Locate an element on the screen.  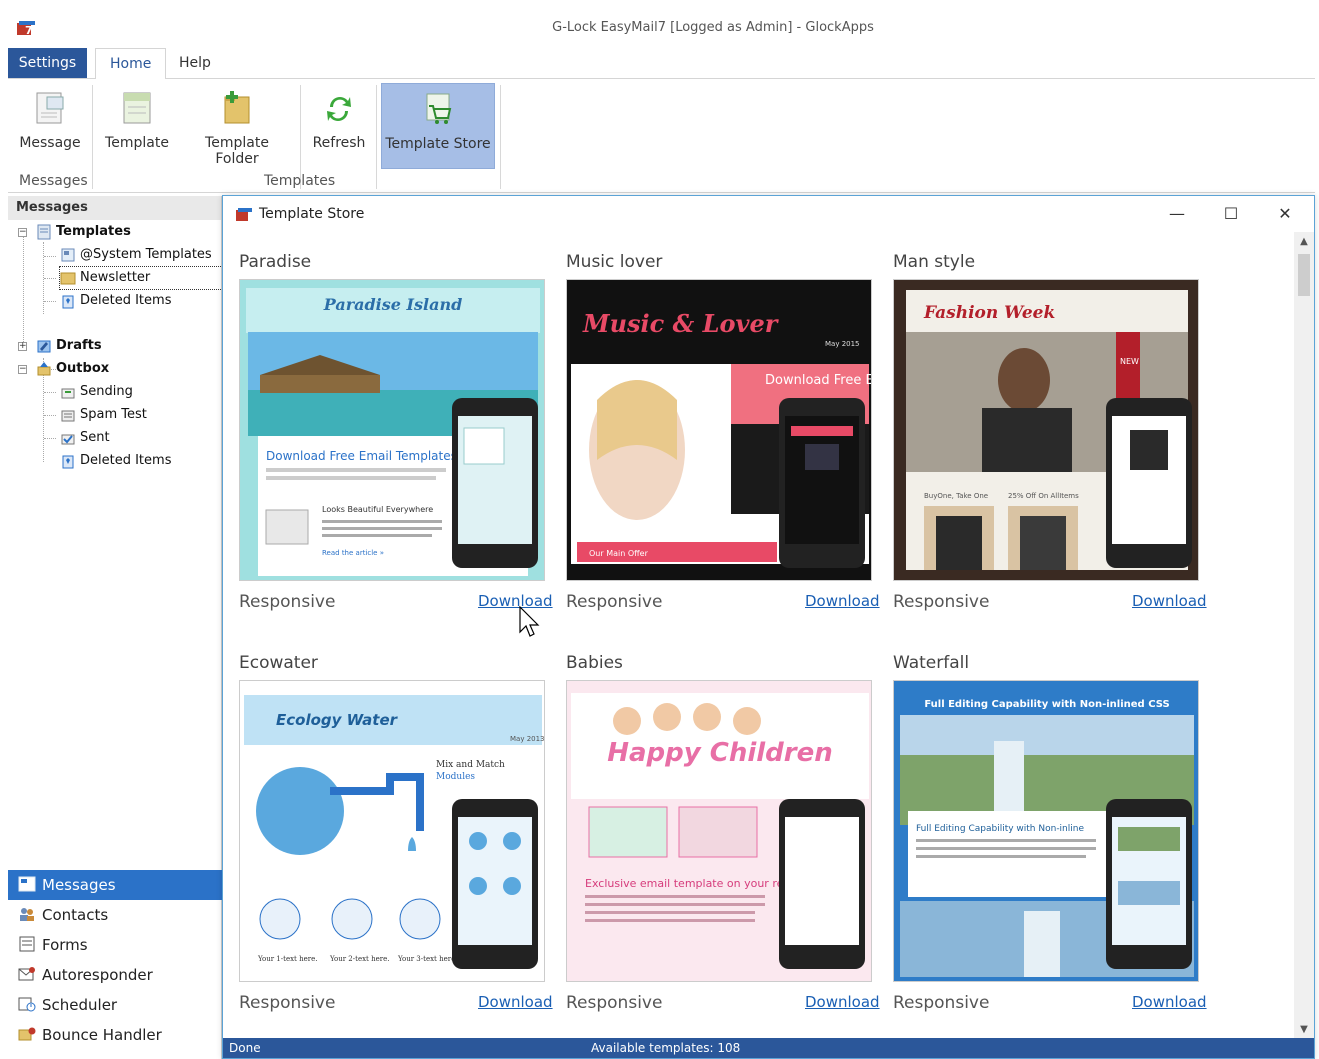
tree-item-spam-test: Spam Test is located at coordinates (103, 415).